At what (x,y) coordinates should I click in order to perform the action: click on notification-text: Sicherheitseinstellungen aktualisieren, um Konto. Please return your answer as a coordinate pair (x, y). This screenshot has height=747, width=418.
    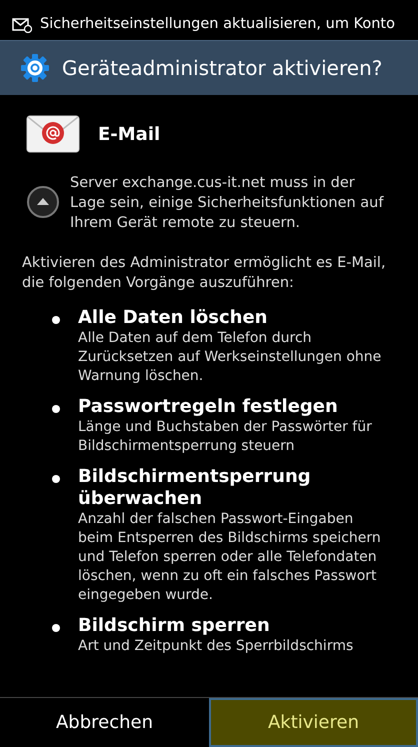
    Looking at the image, I should click on (217, 24).